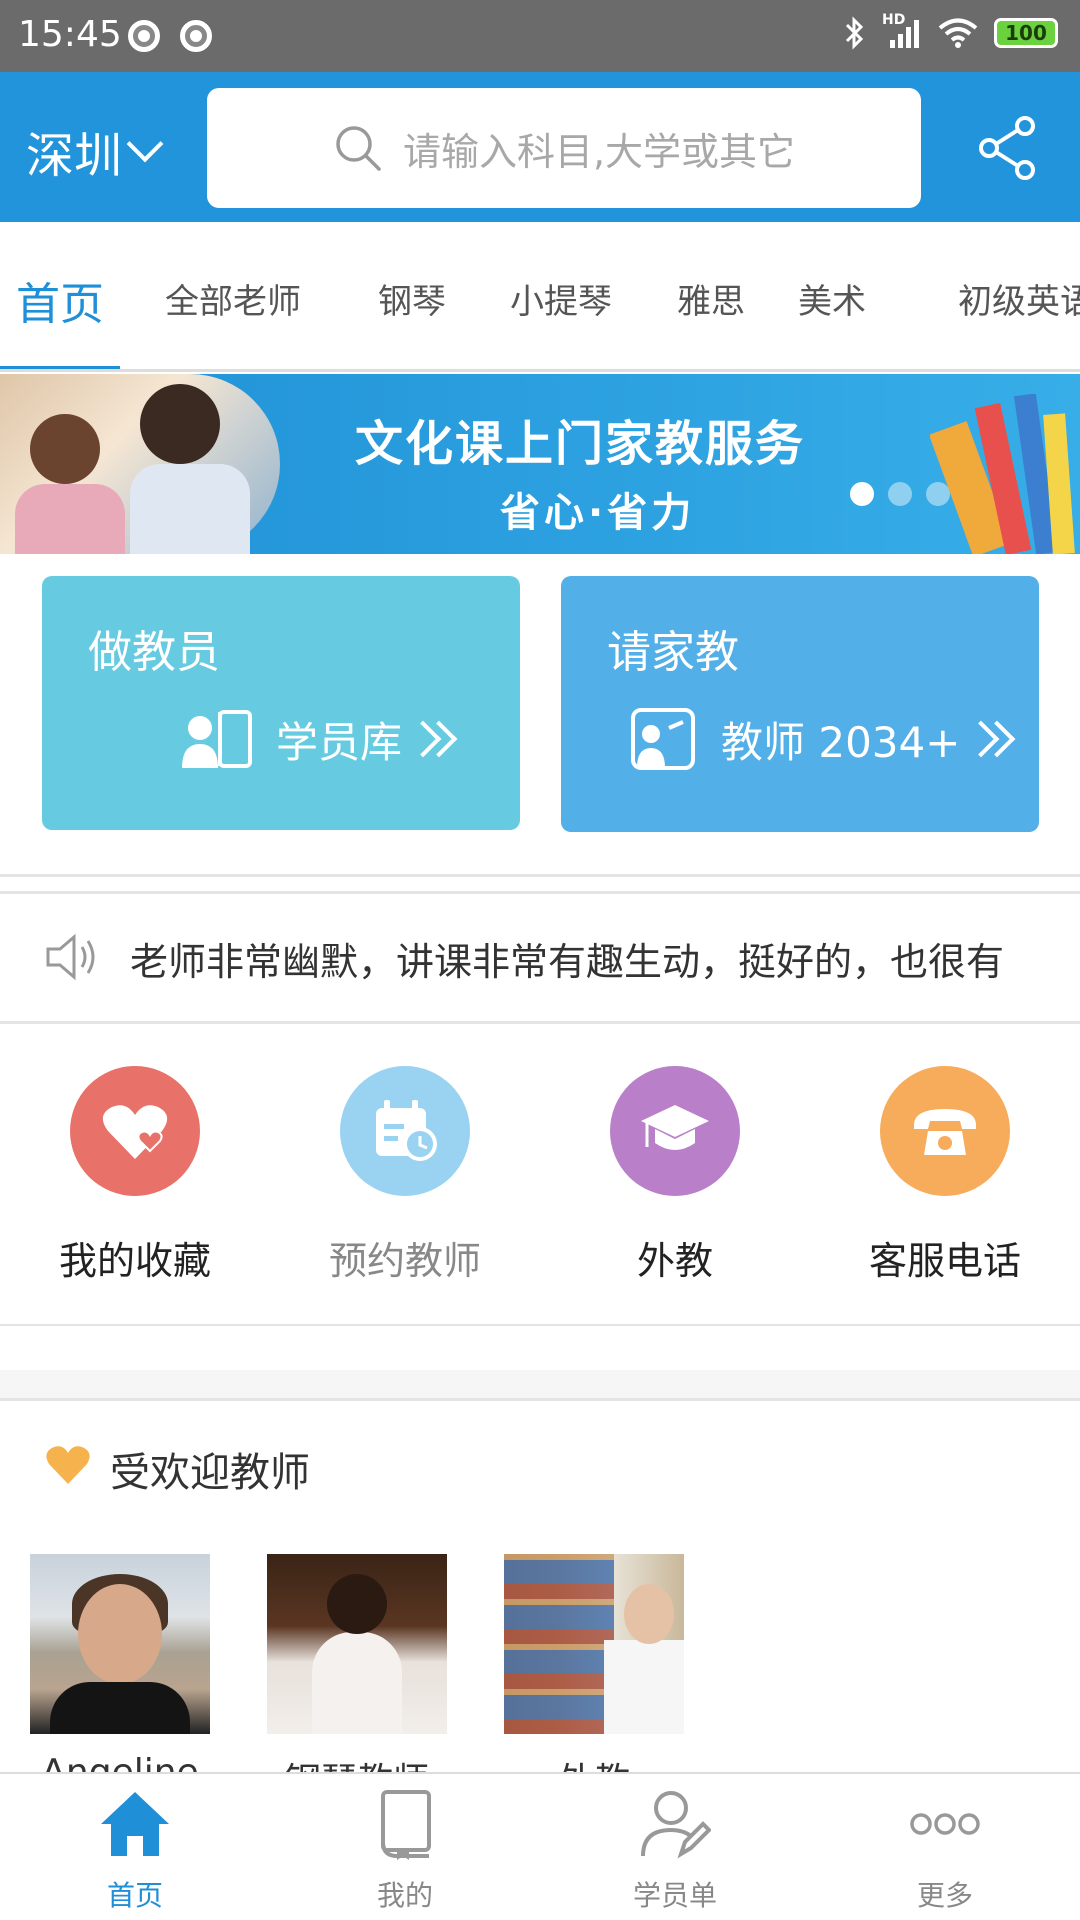  Describe the element at coordinates (832, 298) in the screenshot. I see `tab-art: 美术` at that location.